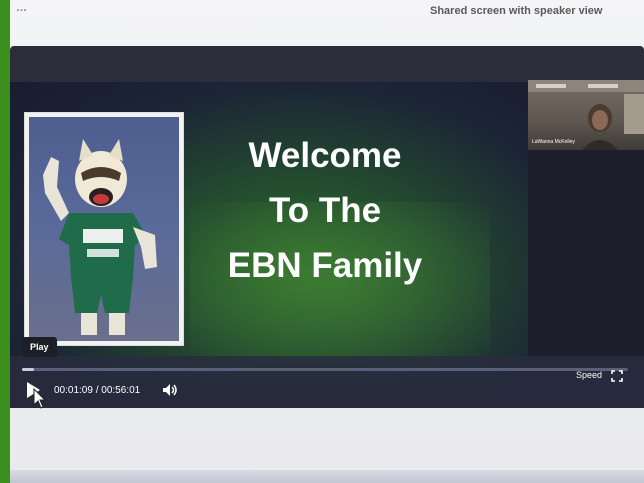  I want to click on current-time: 00:01:09, so click(73, 390).